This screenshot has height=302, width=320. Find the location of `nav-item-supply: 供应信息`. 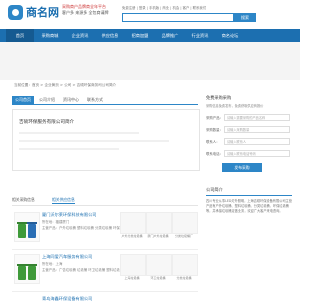

nav-item-supply: 供应信息 is located at coordinates (110, 35).